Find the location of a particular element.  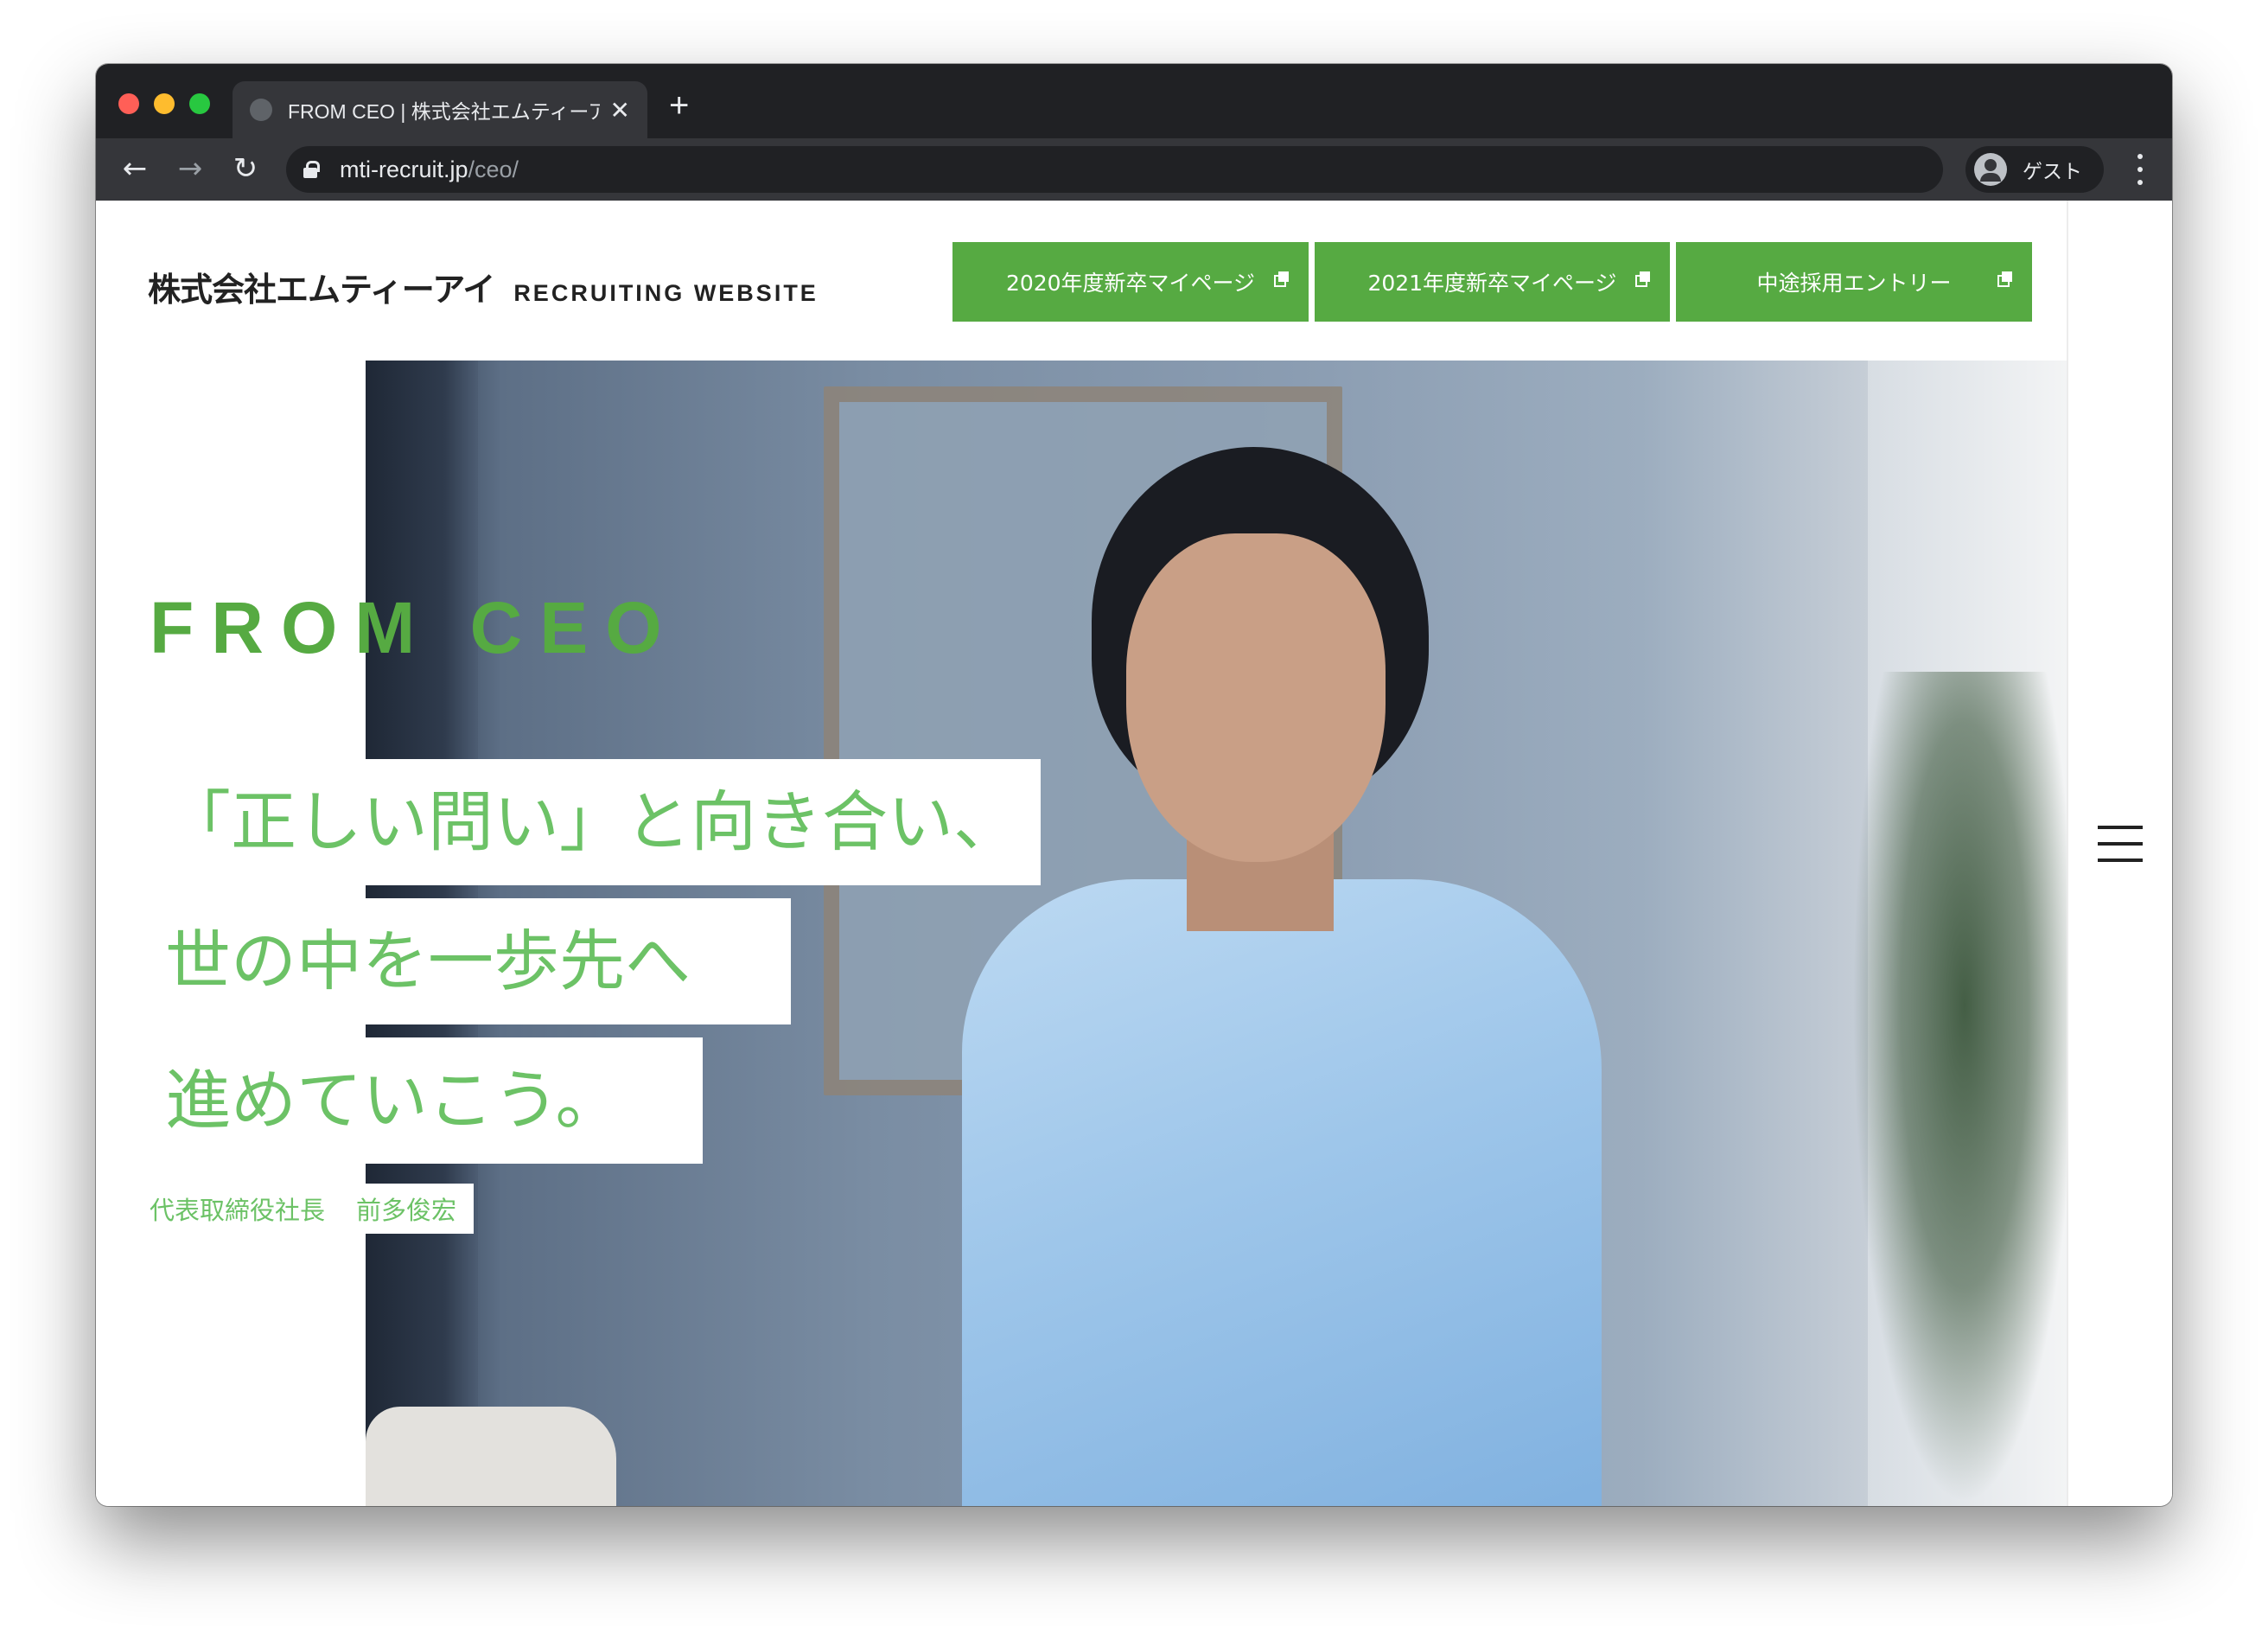

forward-button: → is located at coordinates (190, 168).